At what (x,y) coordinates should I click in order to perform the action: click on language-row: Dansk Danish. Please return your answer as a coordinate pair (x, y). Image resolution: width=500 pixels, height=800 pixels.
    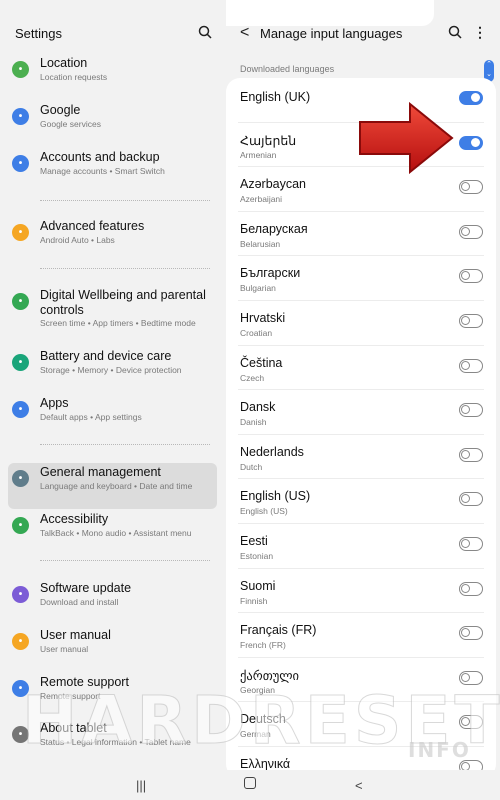
    Looking at the image, I should click on (361, 412).